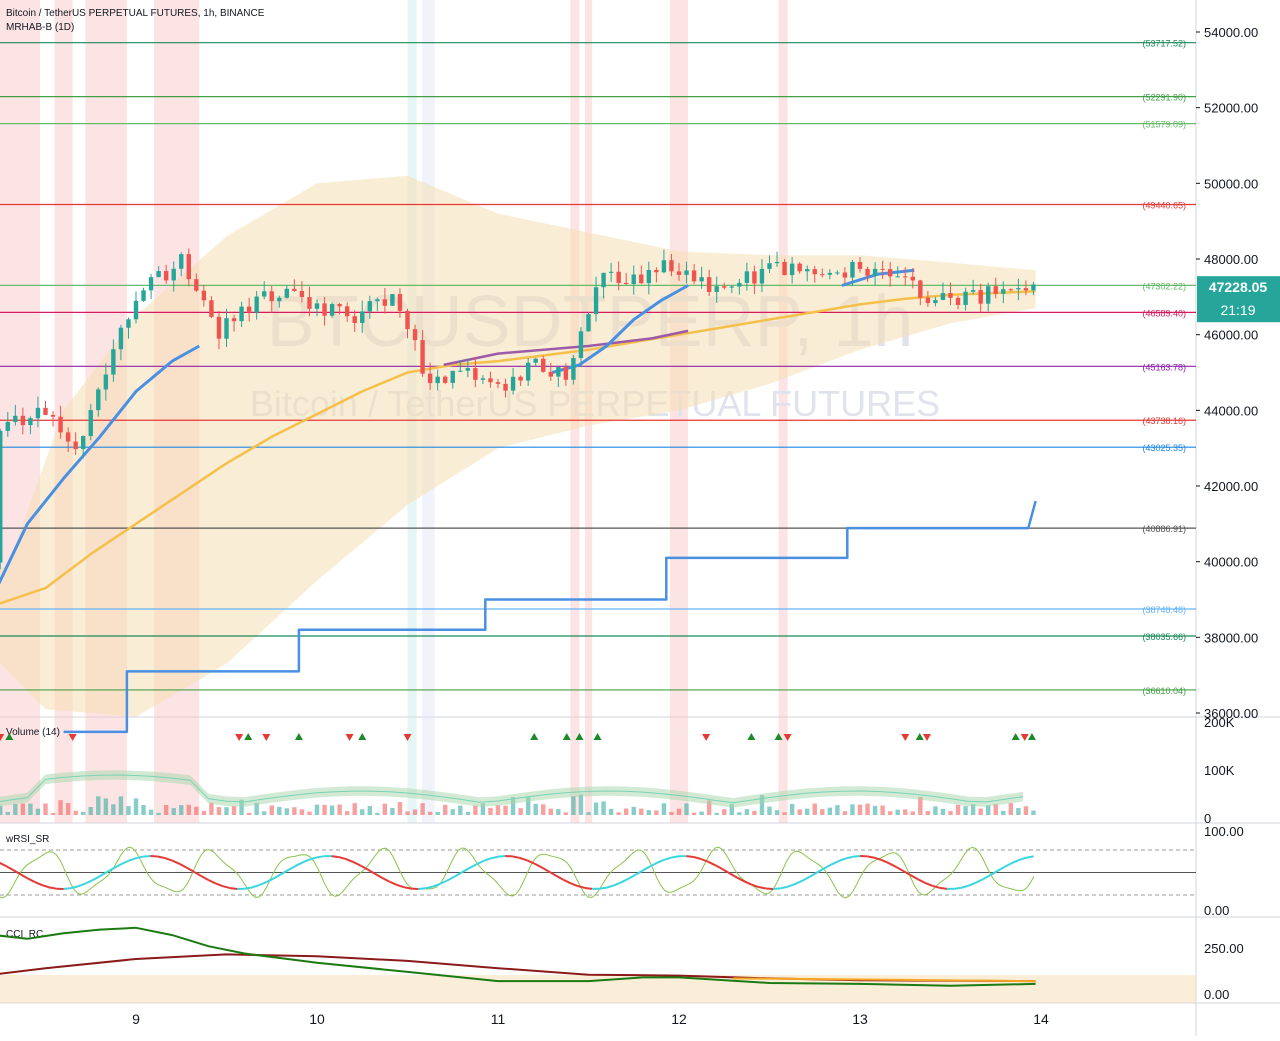 This screenshot has height=1041, width=1280. Describe the element at coordinates (1231, 259) in the screenshot. I see `price-tick-label: 48000.00` at that location.